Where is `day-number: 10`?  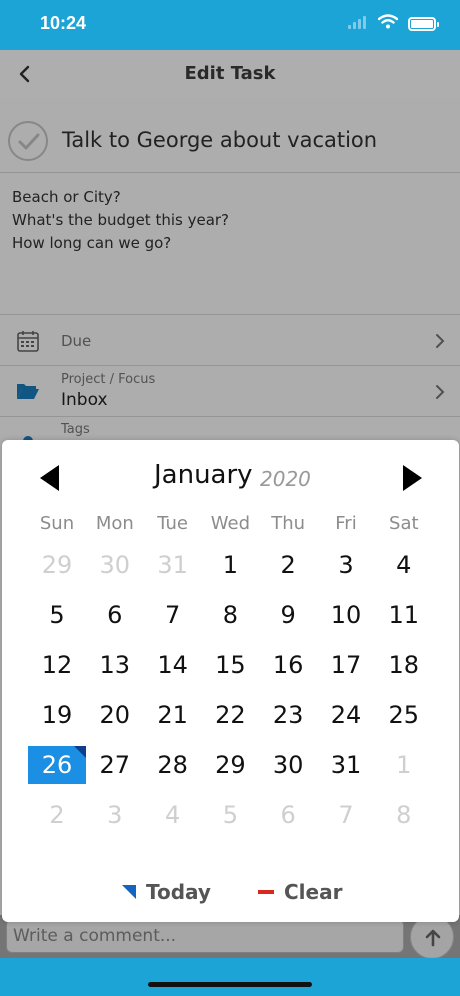
day-number: 10 is located at coordinates (346, 615).